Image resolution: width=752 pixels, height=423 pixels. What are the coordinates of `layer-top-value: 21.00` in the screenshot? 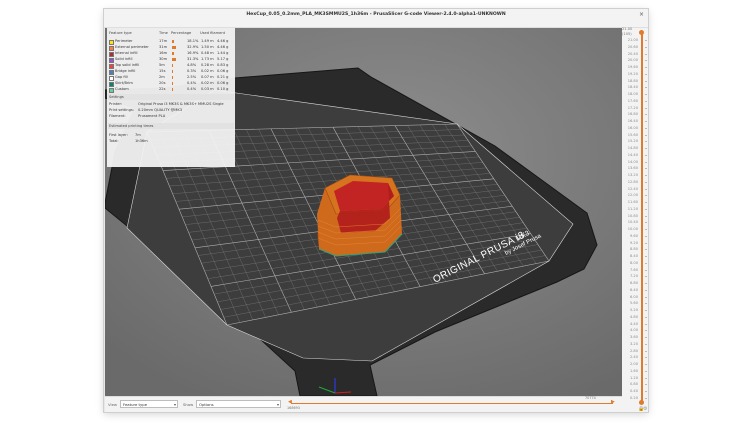 It's located at (627, 29).